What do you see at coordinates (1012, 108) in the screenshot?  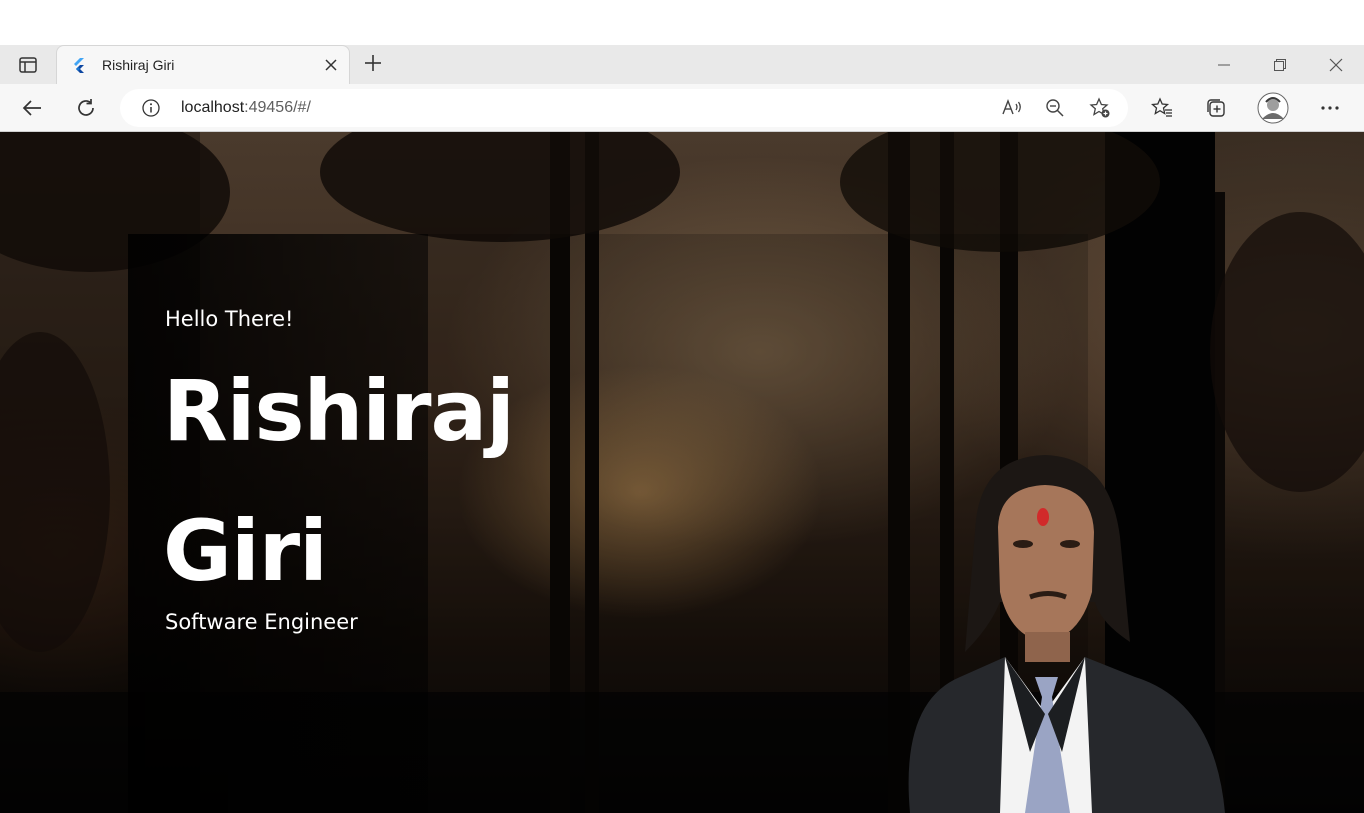 I see `read-aloud-icon` at bounding box center [1012, 108].